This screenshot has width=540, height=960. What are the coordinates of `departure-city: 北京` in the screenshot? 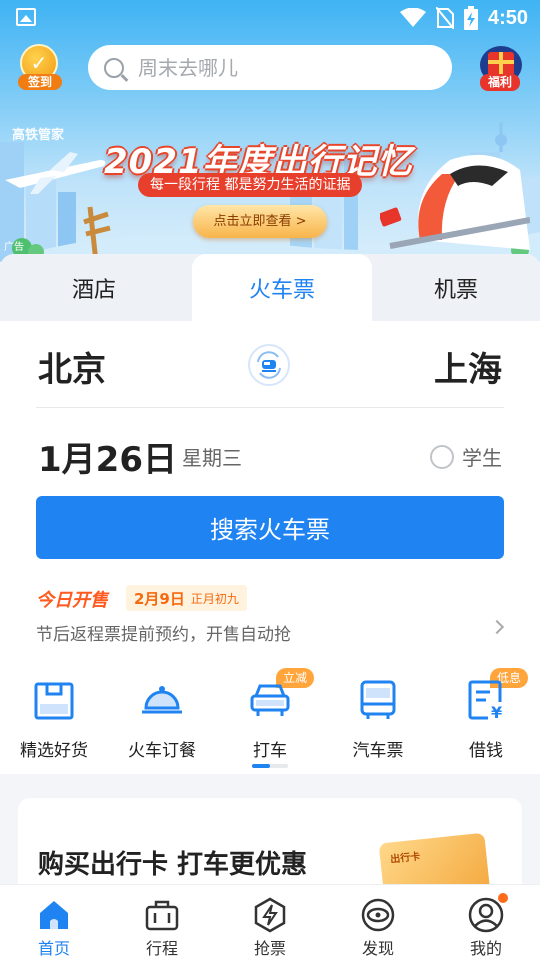 It's located at (72, 366).